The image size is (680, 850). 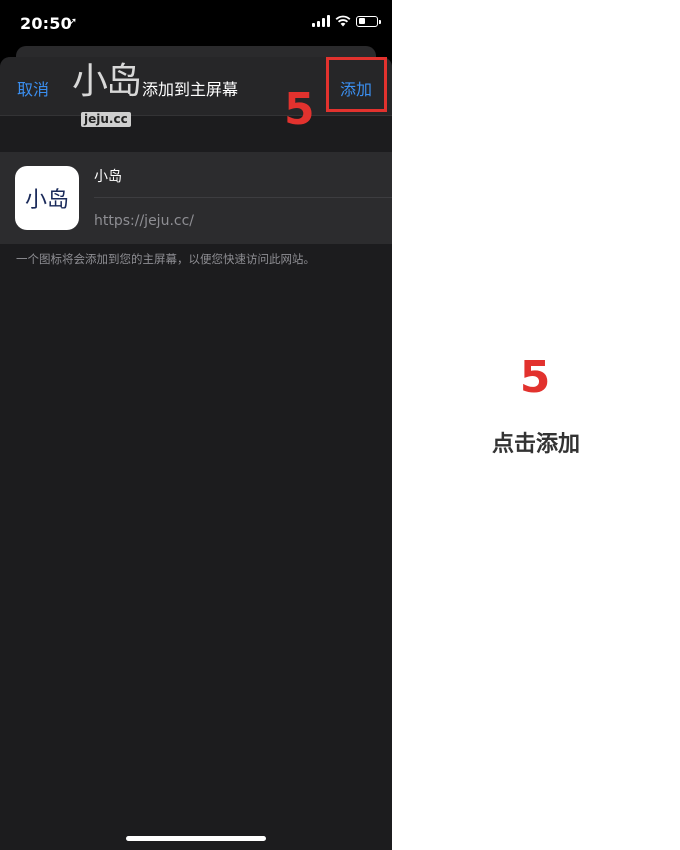 What do you see at coordinates (368, 21) in the screenshot?
I see `battery-icon` at bounding box center [368, 21].